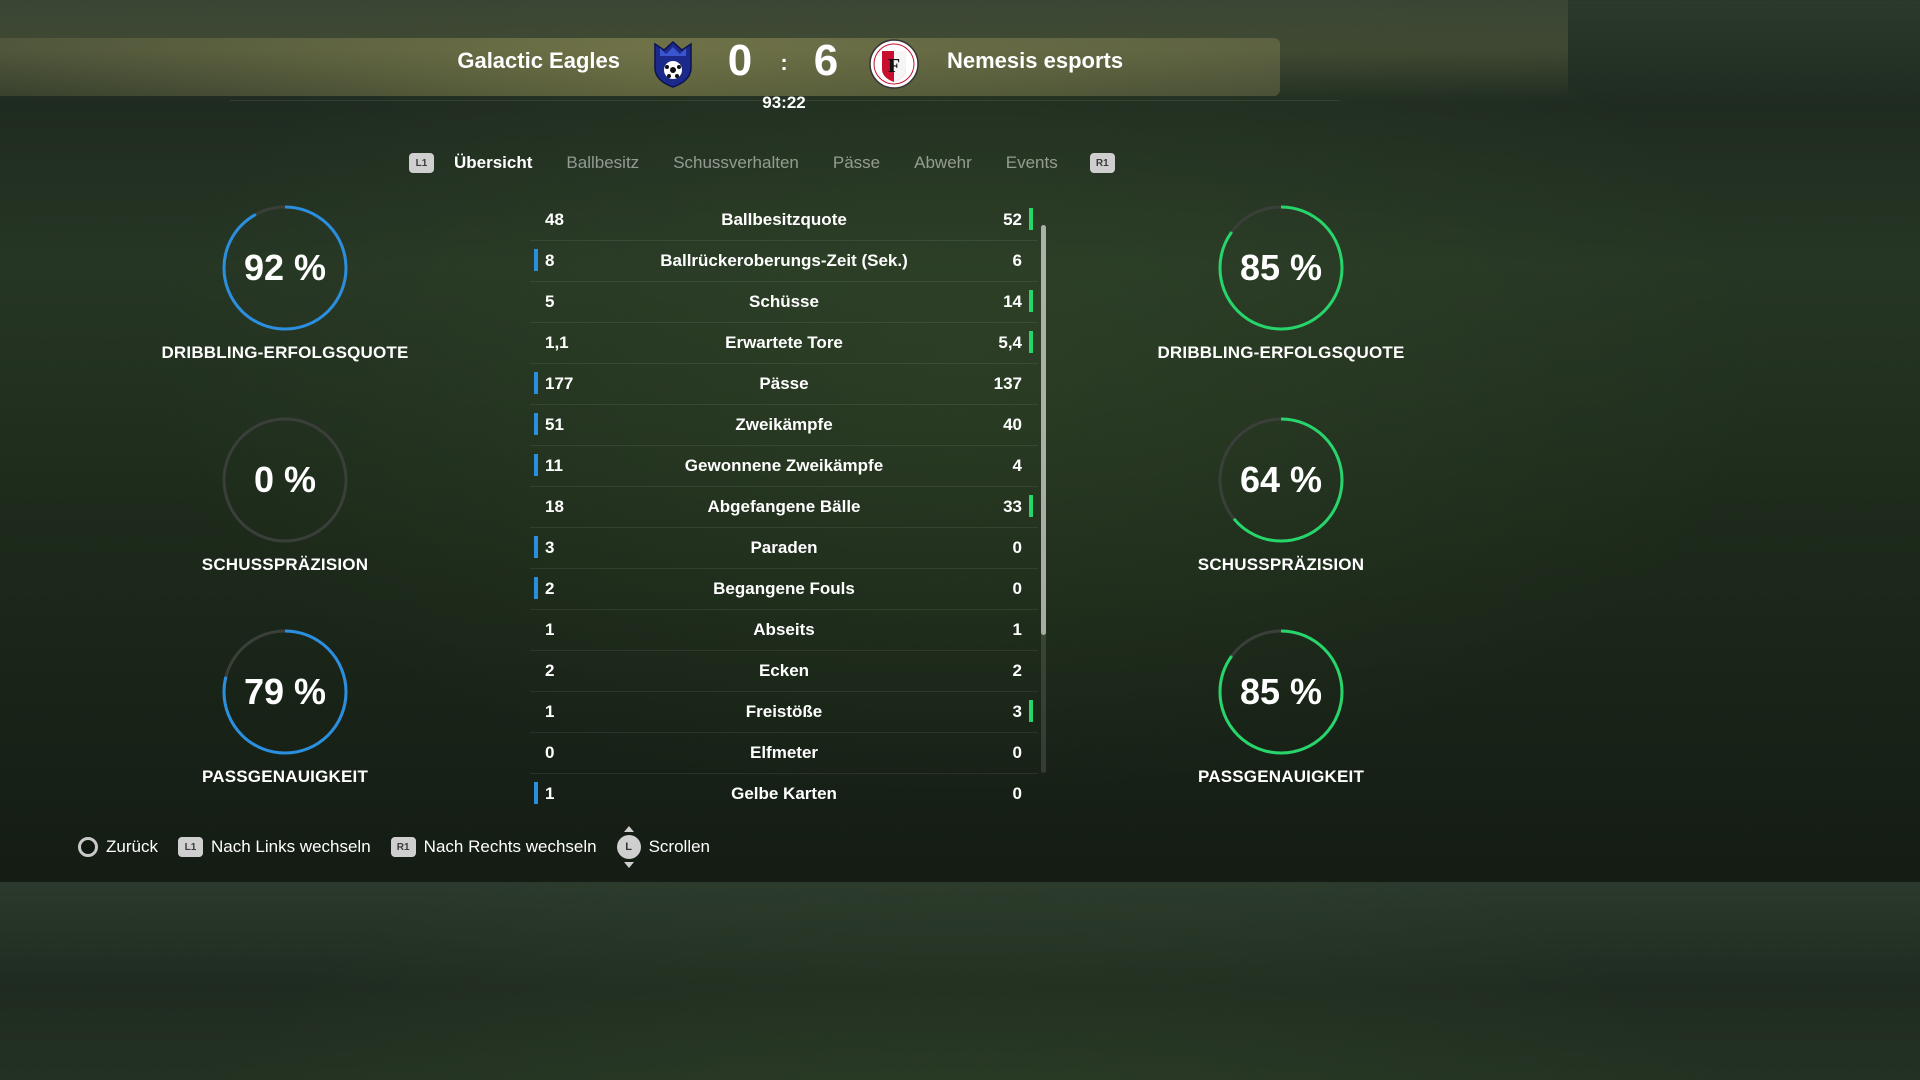 The width and height of the screenshot is (1920, 1080). What do you see at coordinates (602, 163) in the screenshot?
I see `tab-possession: Ballbesitz` at bounding box center [602, 163].